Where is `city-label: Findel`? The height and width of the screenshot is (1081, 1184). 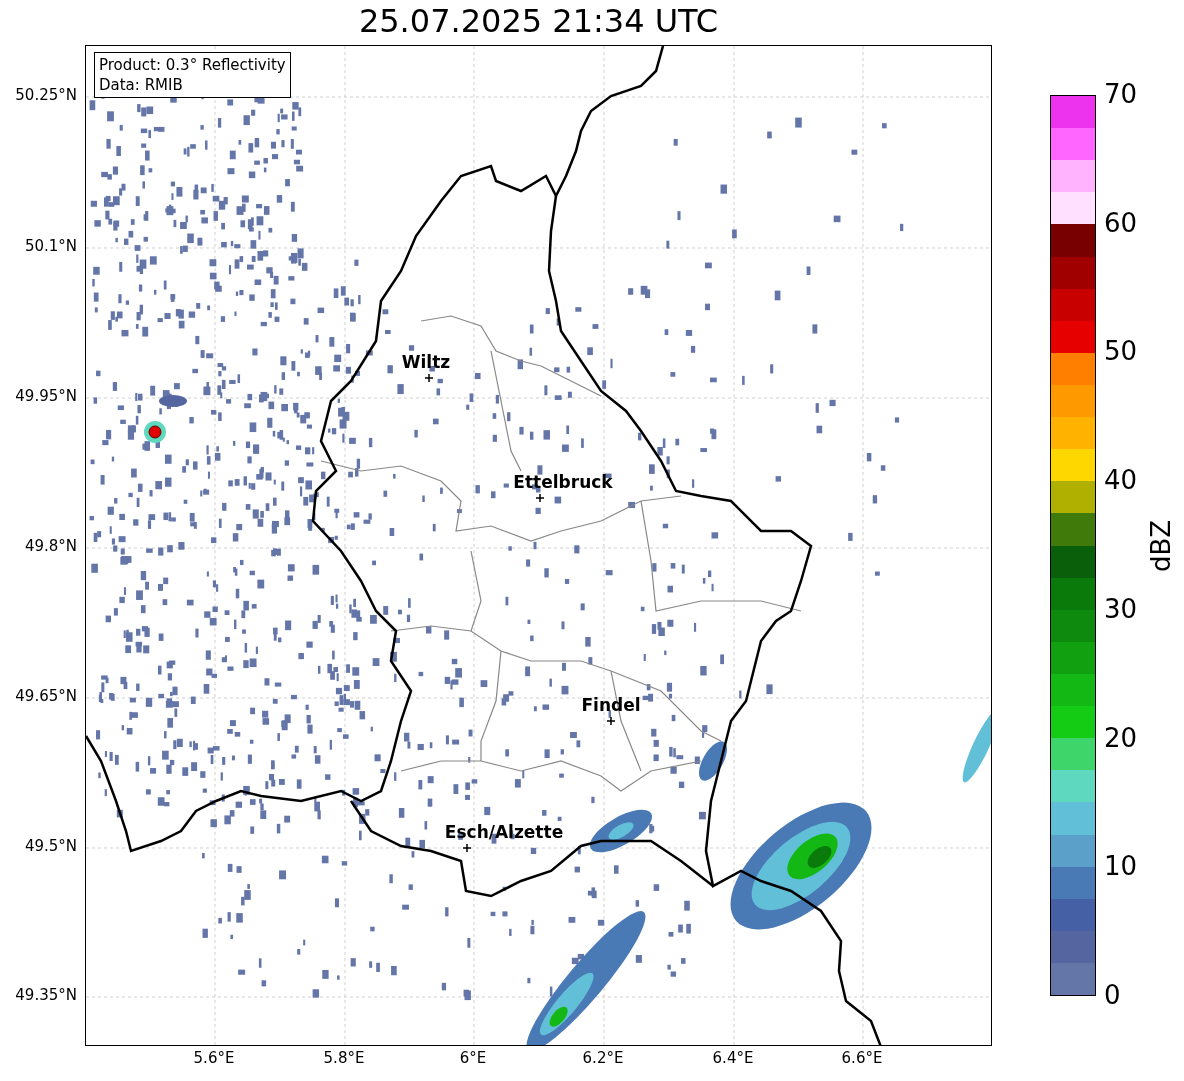
city-label: Findel is located at coordinates (611, 705).